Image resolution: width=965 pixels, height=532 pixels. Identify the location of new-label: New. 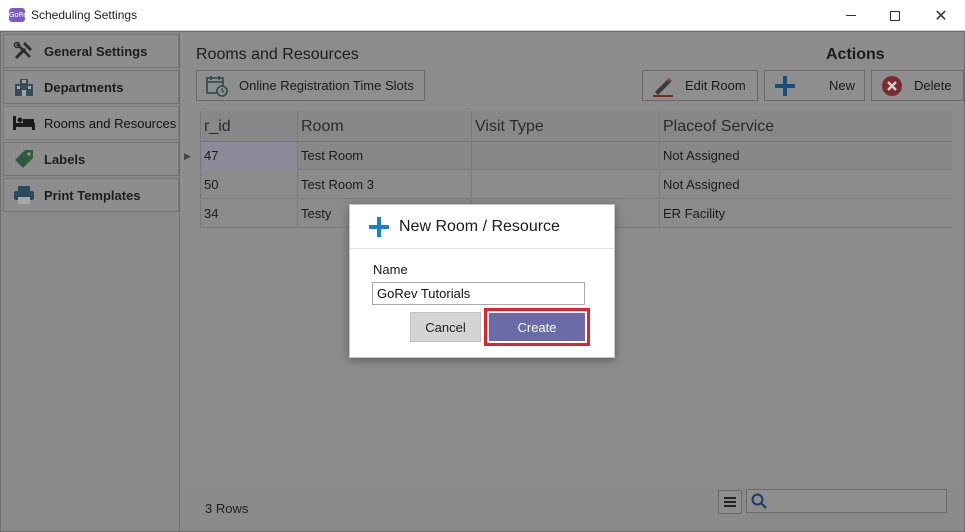
(842, 85).